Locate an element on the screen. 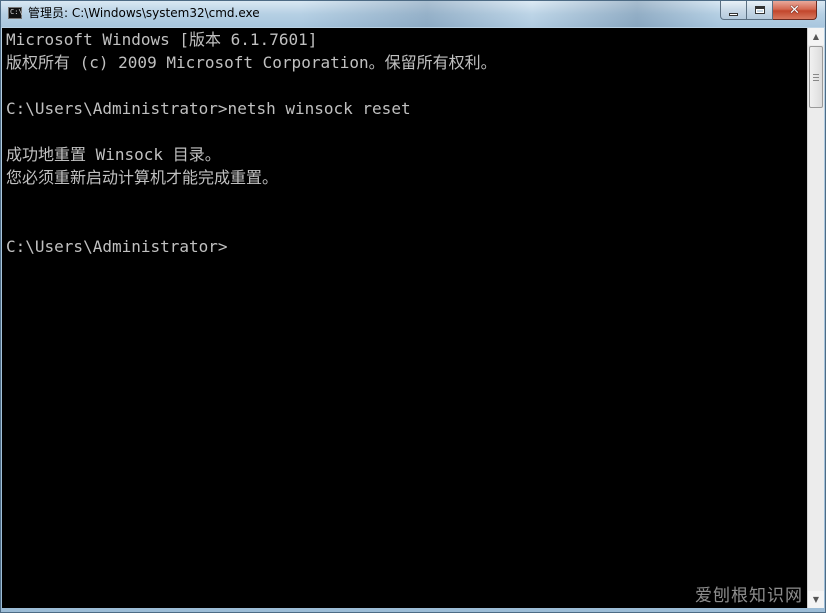 This screenshot has height=613, width=826. title-bar: C:\ 管理员: C:\Windows\system32\cmd.exe ✕ is located at coordinates (413, 14).